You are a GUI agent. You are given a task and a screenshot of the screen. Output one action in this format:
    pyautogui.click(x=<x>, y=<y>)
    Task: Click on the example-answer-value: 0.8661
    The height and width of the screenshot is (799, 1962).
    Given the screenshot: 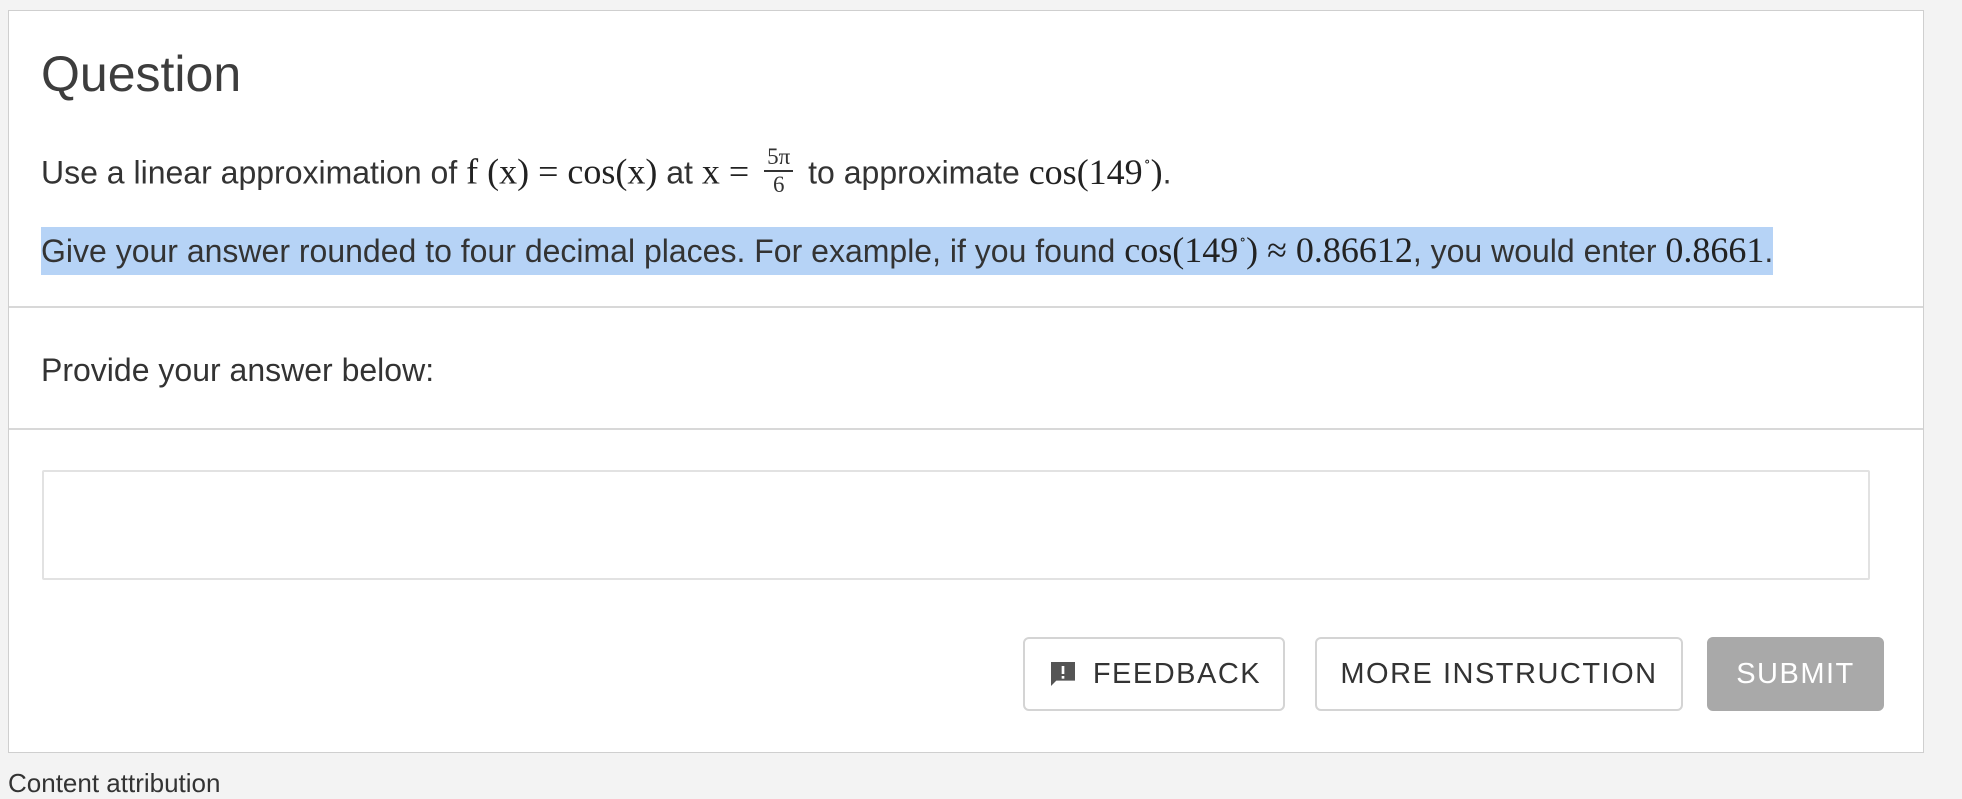 What is the action you would take?
    pyautogui.click(x=1715, y=250)
    